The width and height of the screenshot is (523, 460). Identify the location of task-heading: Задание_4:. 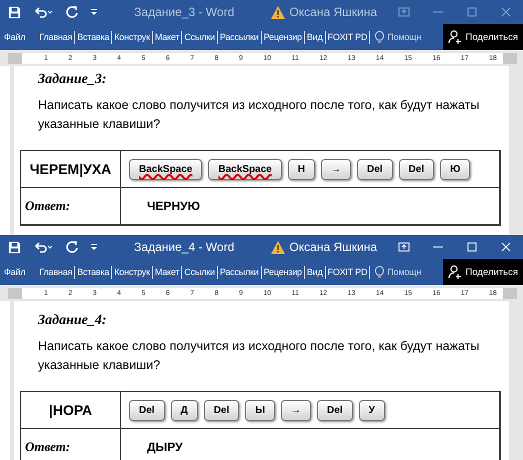
(73, 321).